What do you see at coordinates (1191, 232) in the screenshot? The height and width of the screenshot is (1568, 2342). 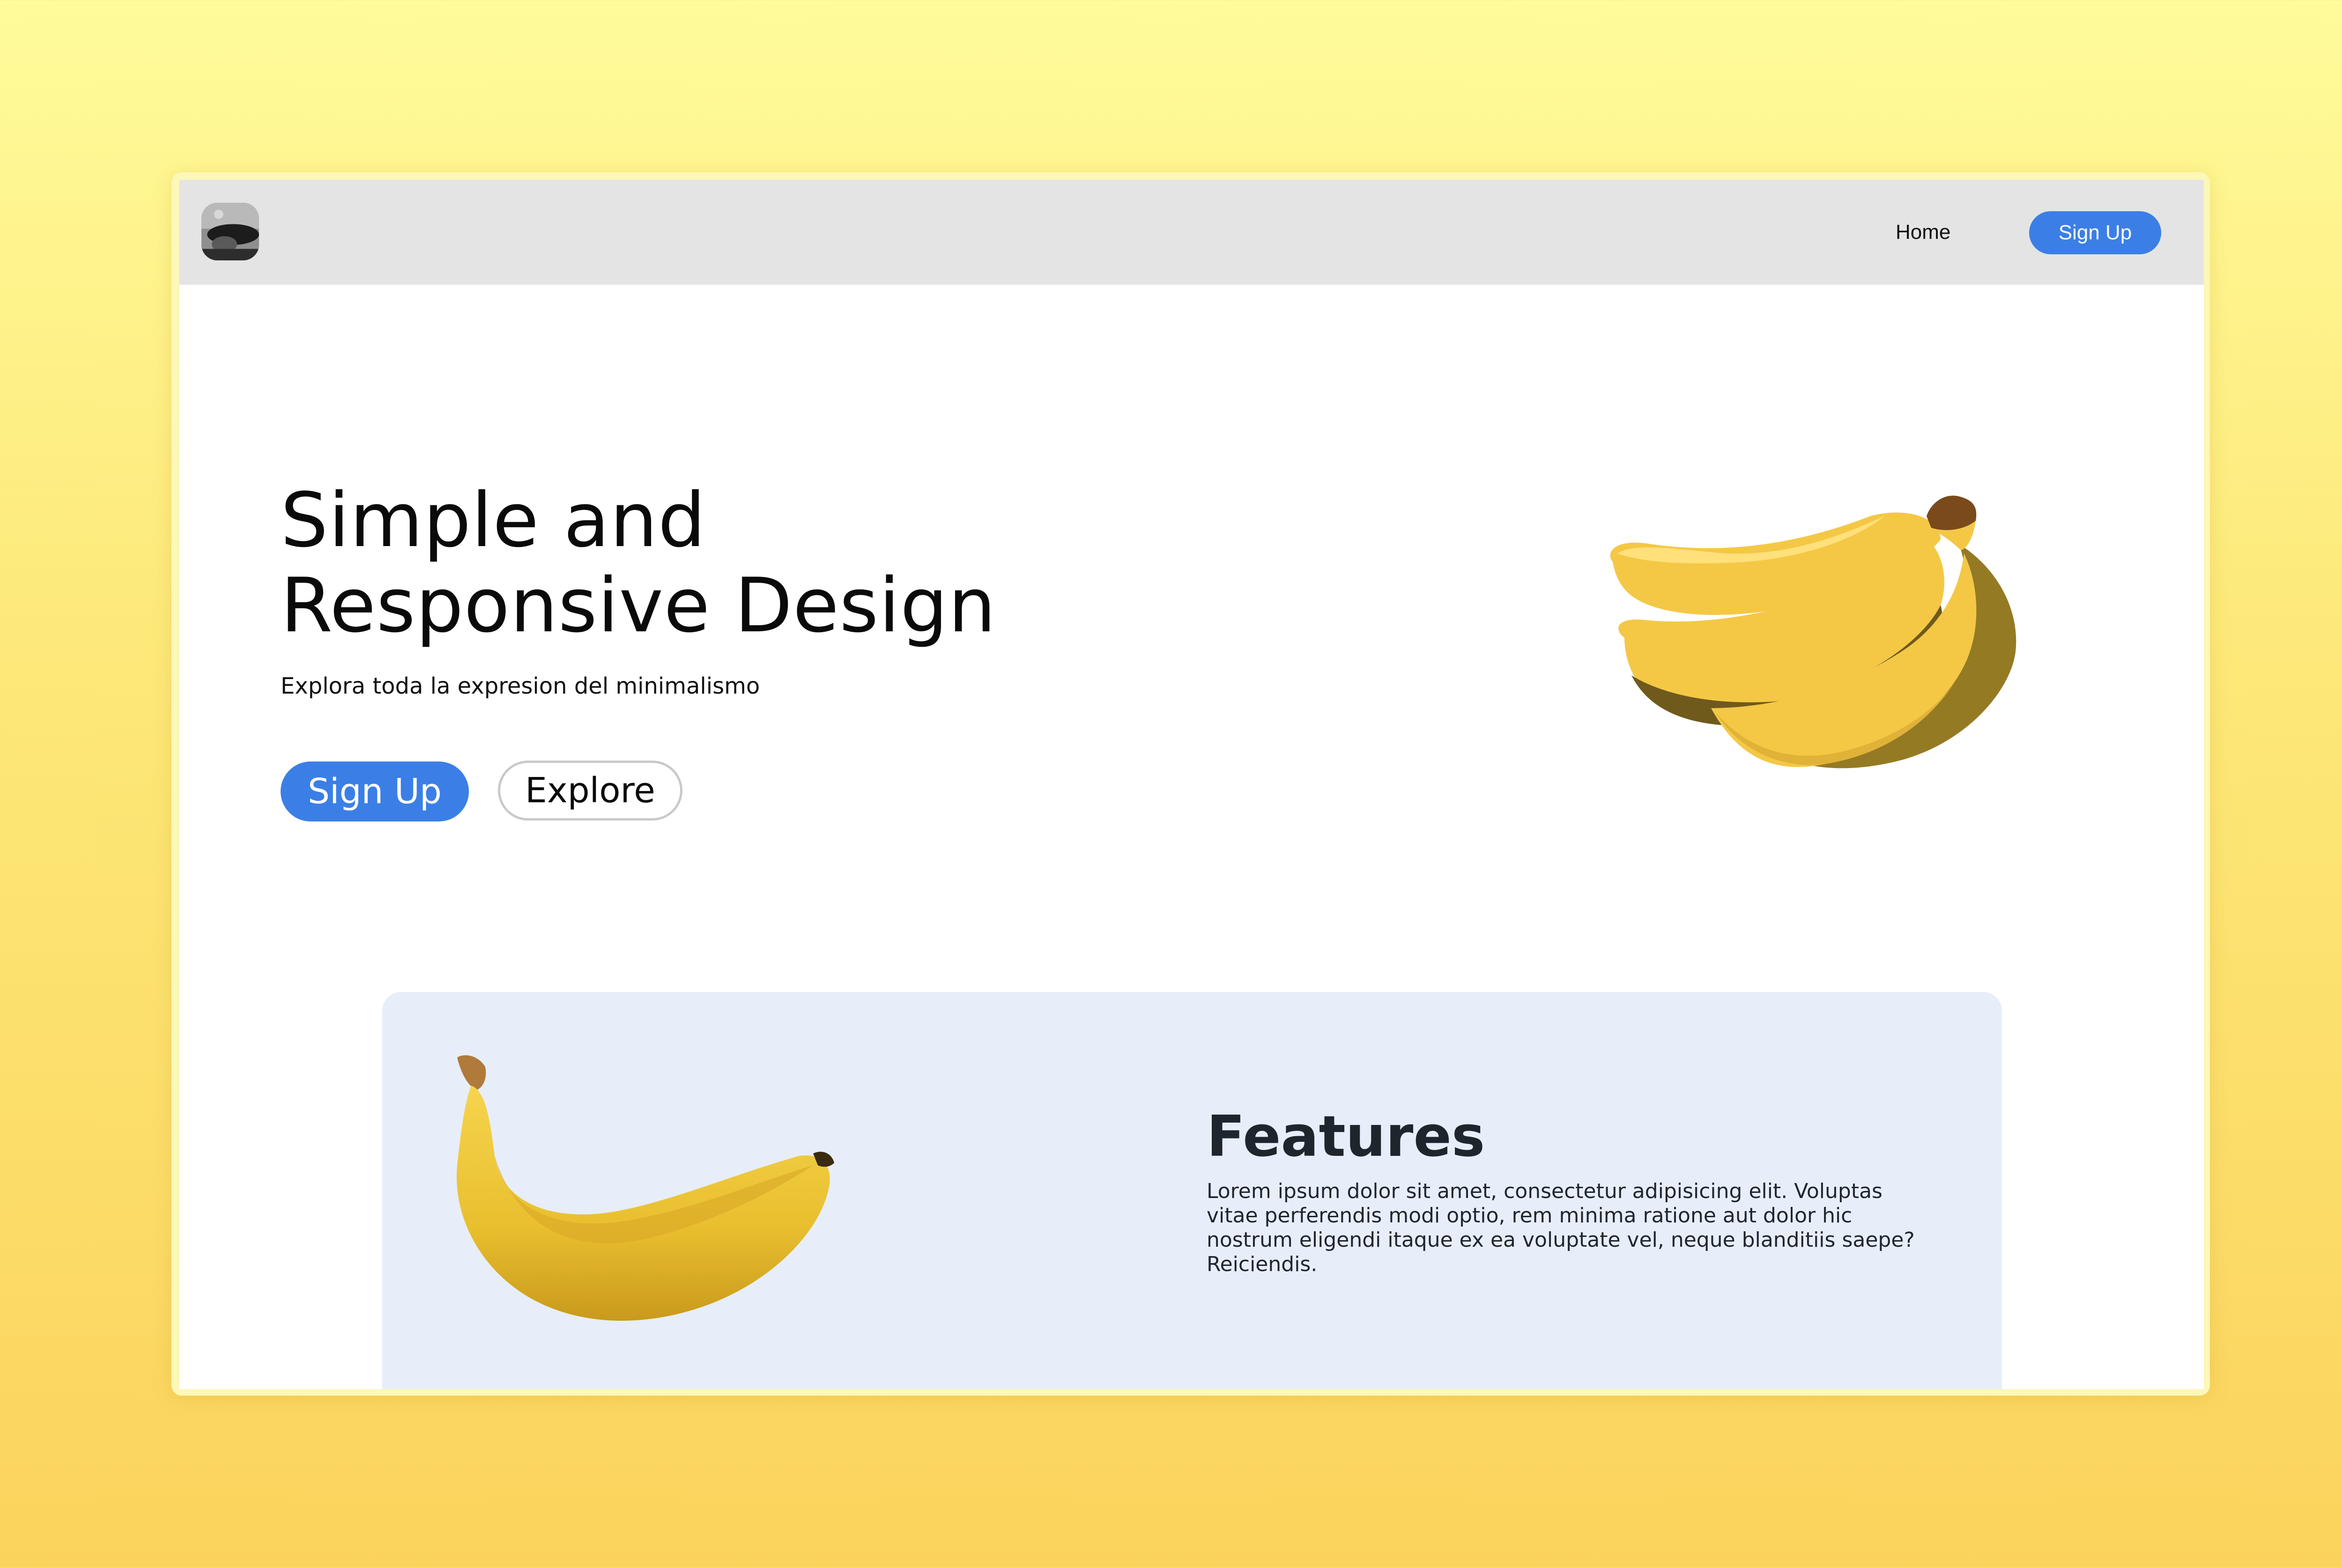 I see `navbar: Home Sign Up` at bounding box center [1191, 232].